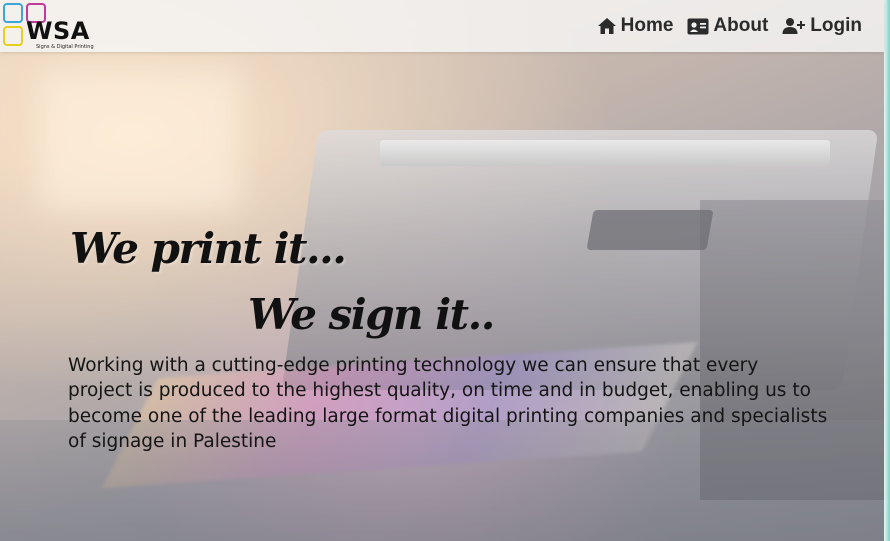  I want to click on logo-wordmark: WSA, so click(58, 31).